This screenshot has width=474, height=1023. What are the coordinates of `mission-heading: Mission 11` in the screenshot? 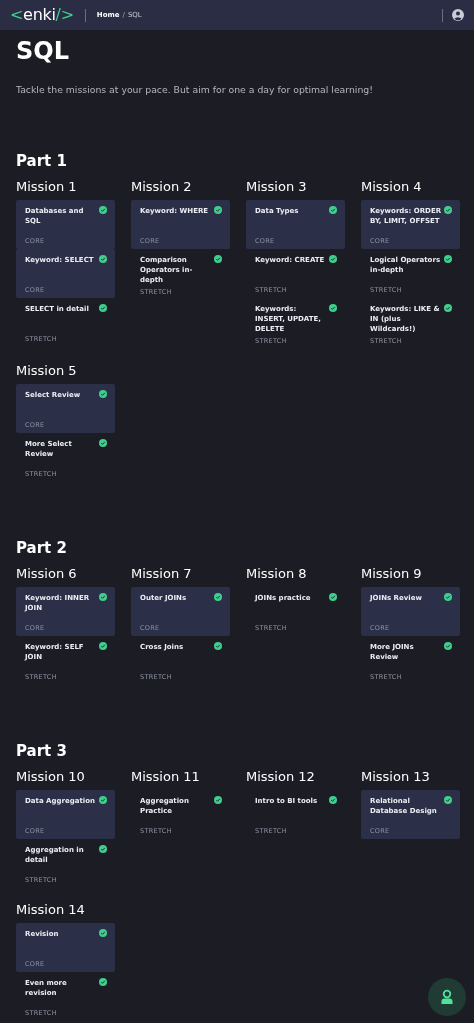 It's located at (166, 776).